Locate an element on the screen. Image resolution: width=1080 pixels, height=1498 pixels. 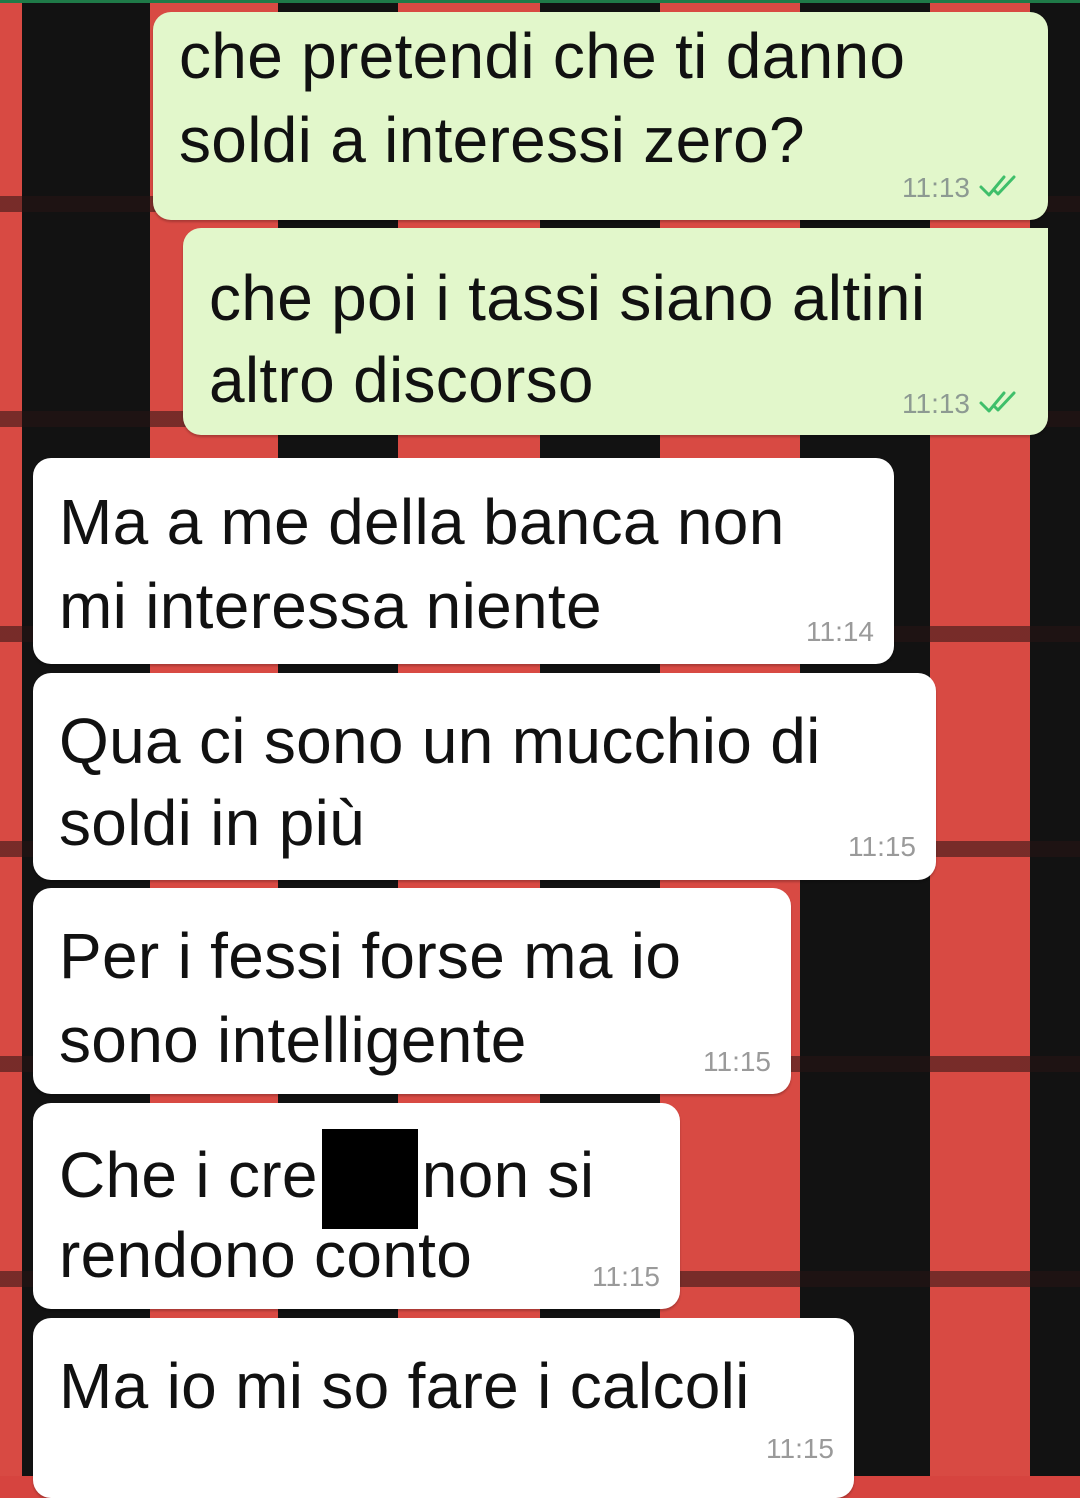
message-text-line: Per i fessi forse ma io is located at coordinates (370, 956).